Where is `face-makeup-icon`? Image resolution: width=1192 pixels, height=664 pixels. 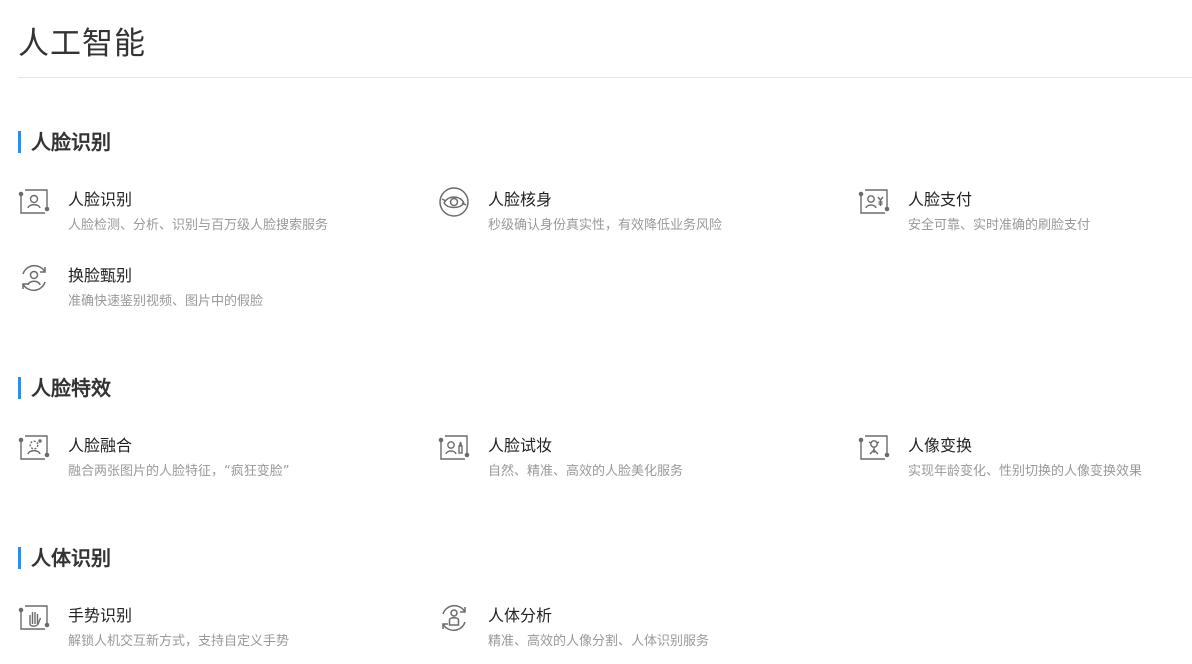
face-makeup-icon is located at coordinates (454, 448).